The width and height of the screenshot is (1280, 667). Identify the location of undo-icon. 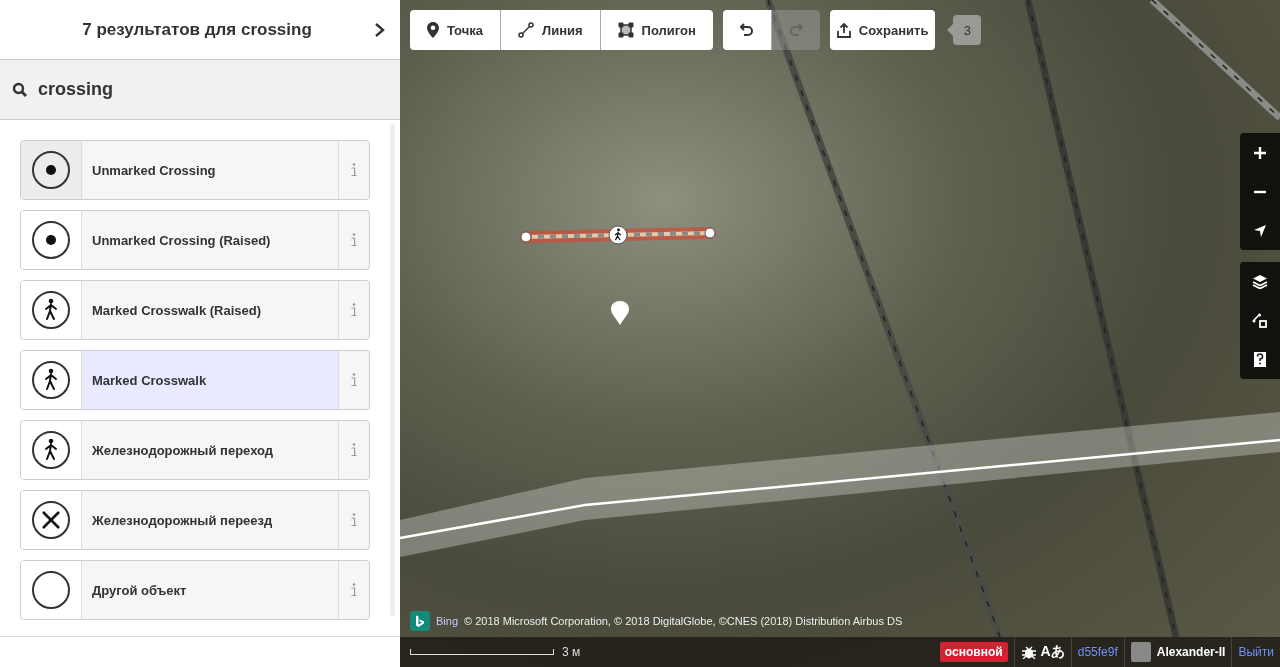
(746, 30).